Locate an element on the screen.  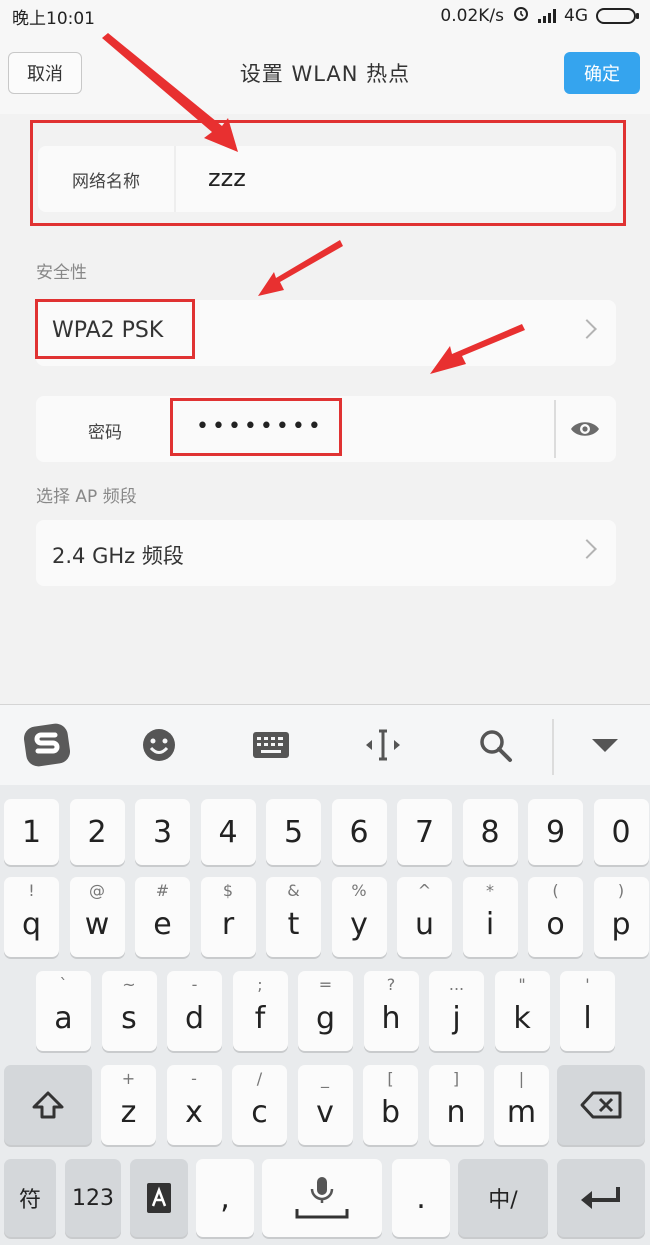
key-symbol: " is located at coordinates (522, 984).